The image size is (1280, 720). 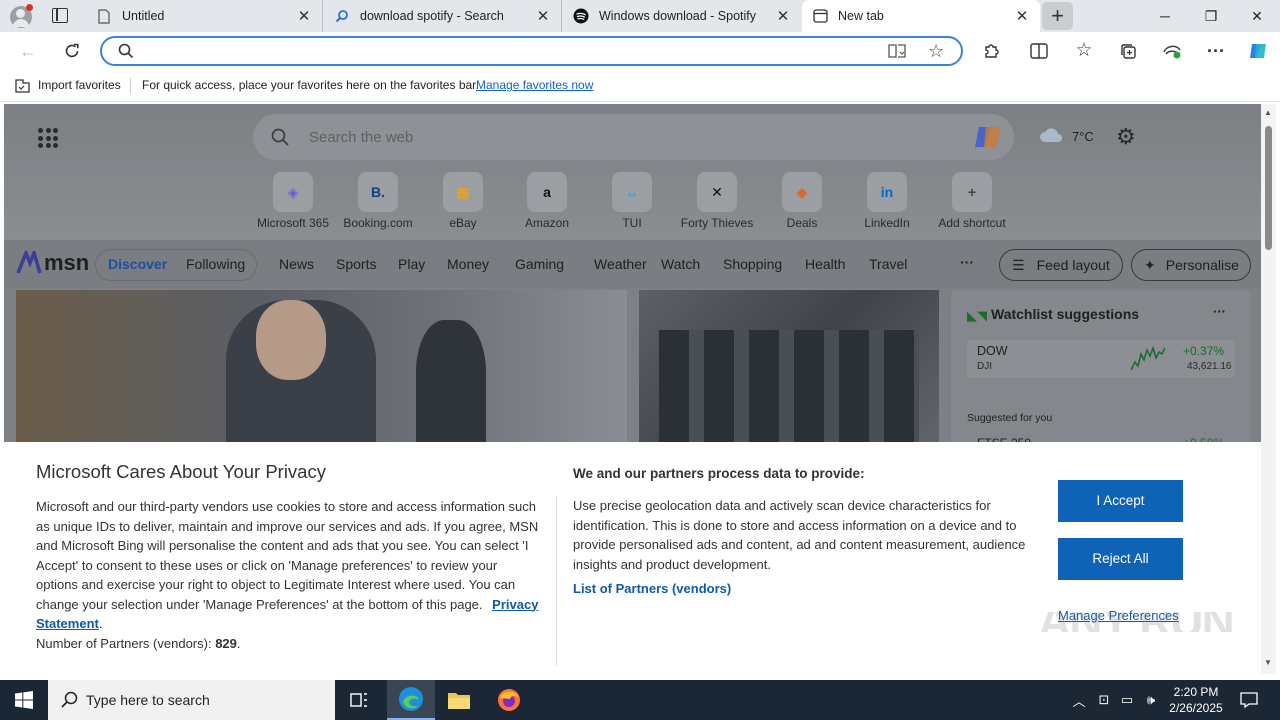 I want to click on watchlist-more-icon: ···, so click(x=1219, y=311).